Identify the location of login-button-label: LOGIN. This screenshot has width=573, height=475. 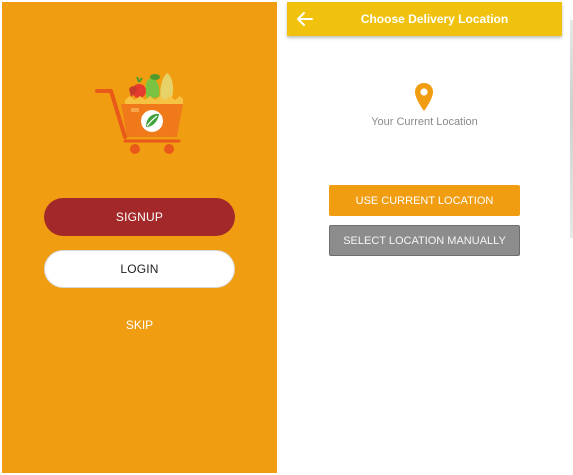
(139, 269).